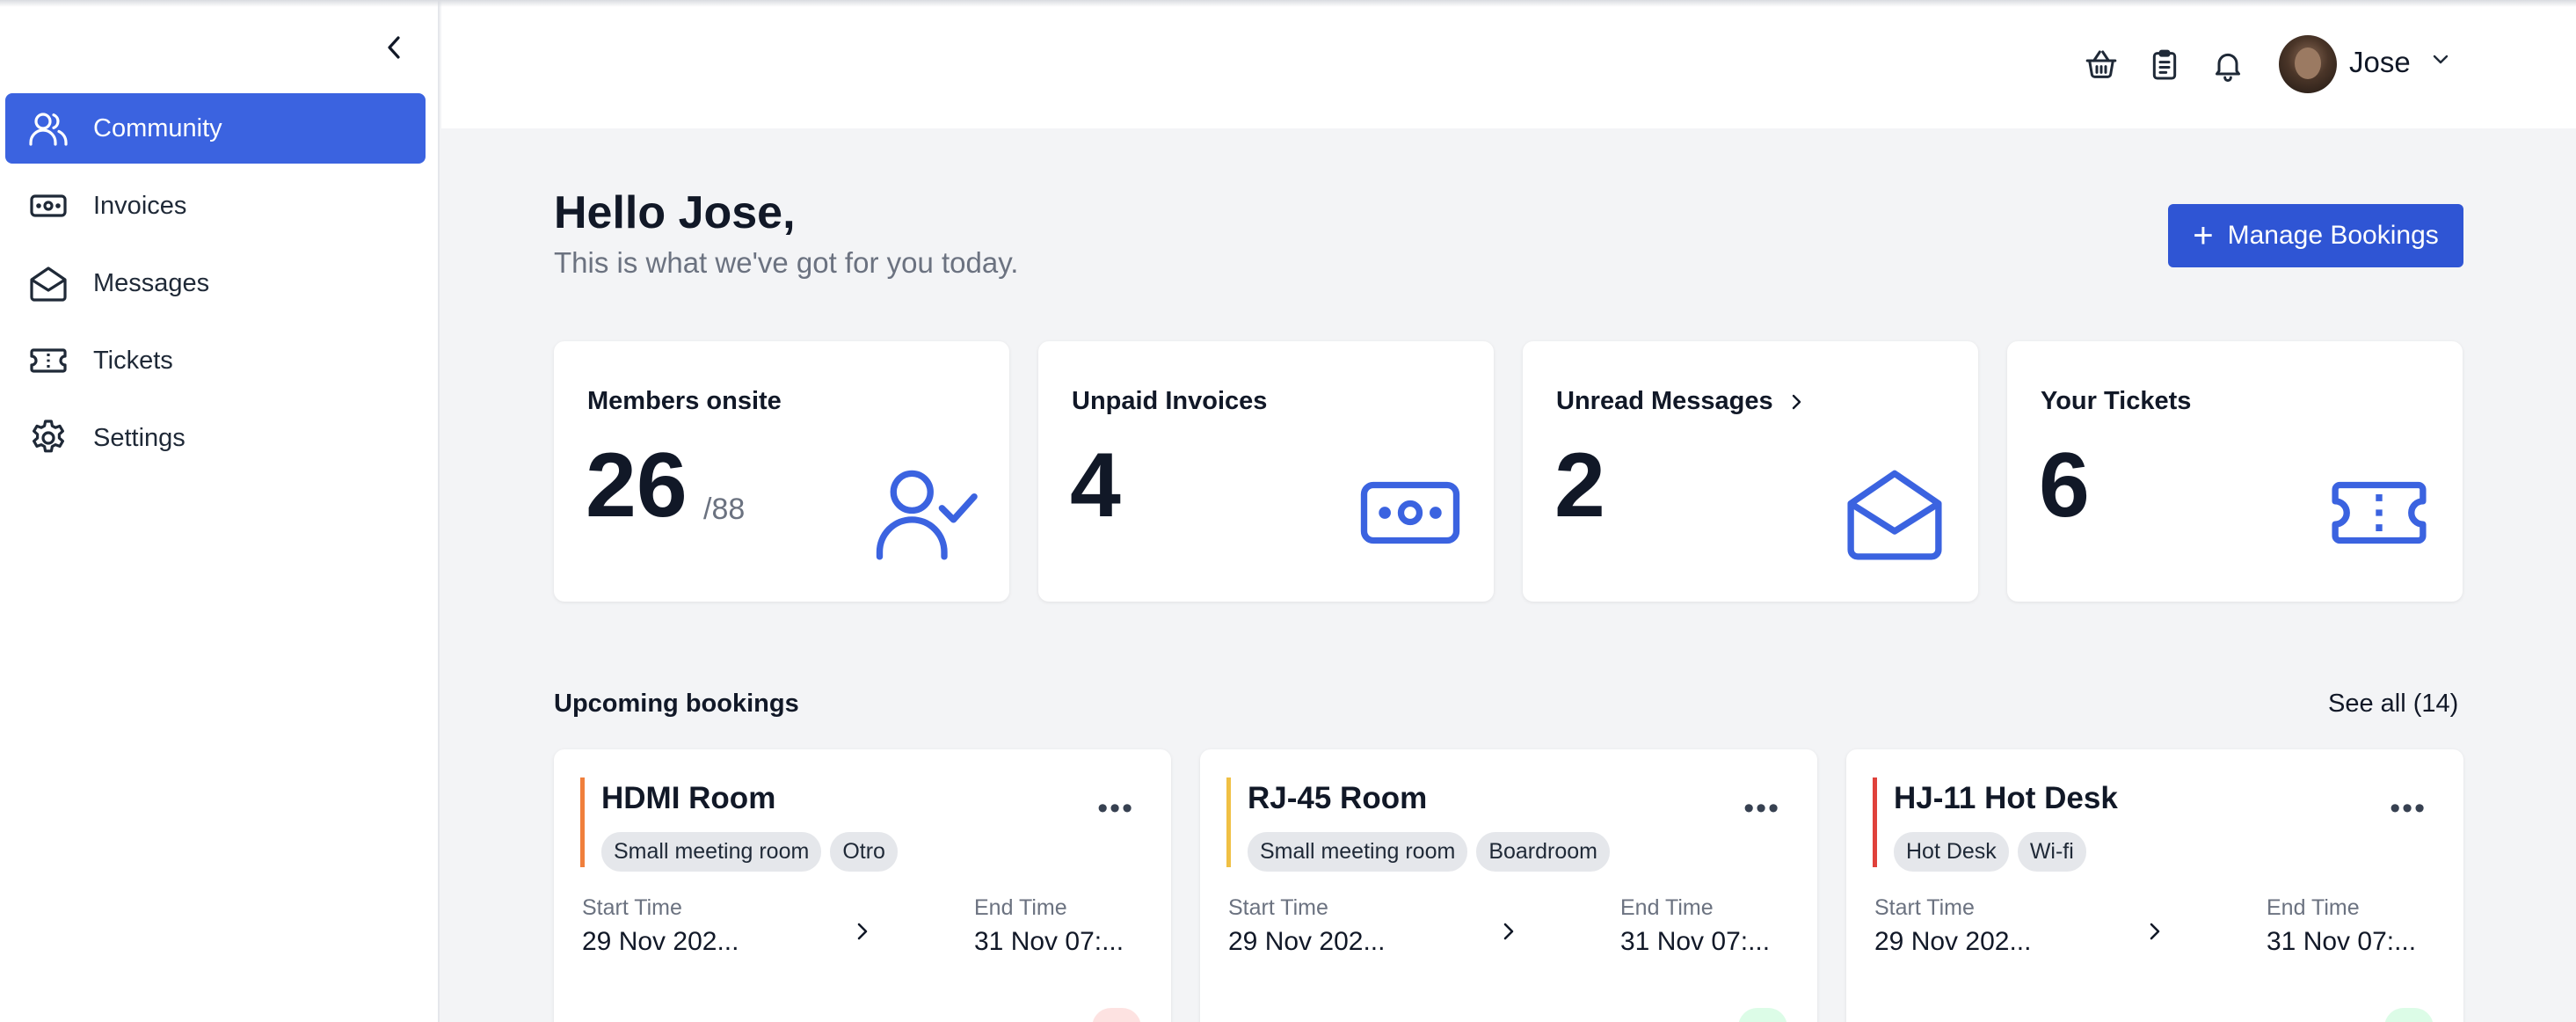 The height and width of the screenshot is (1022, 2576). Describe the element at coordinates (1288, 4) in the screenshot. I see `top-shadow` at that location.